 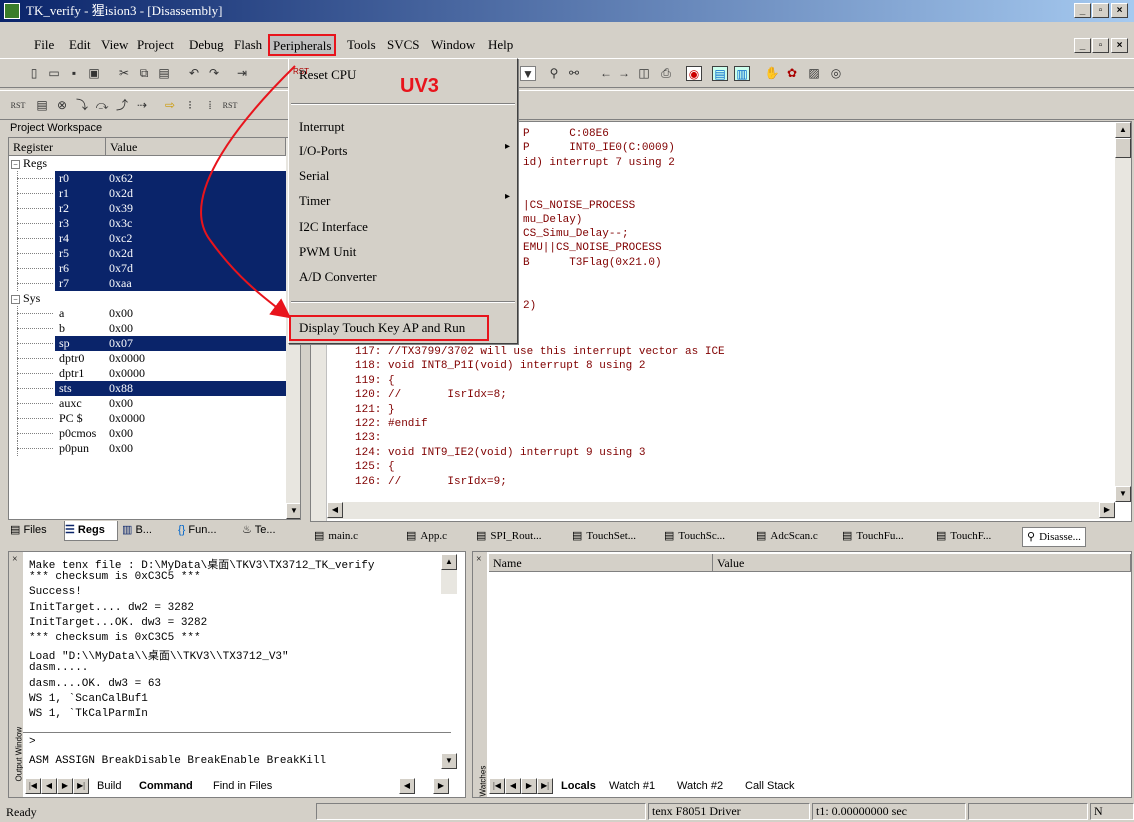 I want to click on register-row: dptr0 0x0000, so click(x=147, y=358).